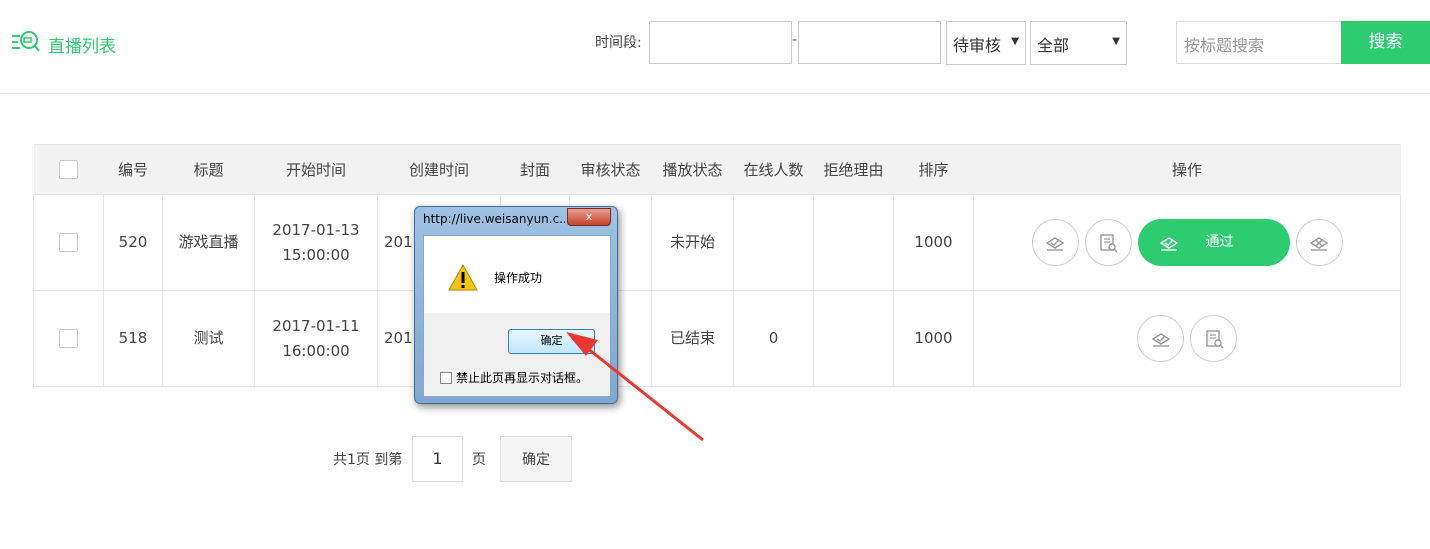 This screenshot has height=549, width=1430. Describe the element at coordinates (208, 338) in the screenshot. I see `cell-title: 测试` at that location.